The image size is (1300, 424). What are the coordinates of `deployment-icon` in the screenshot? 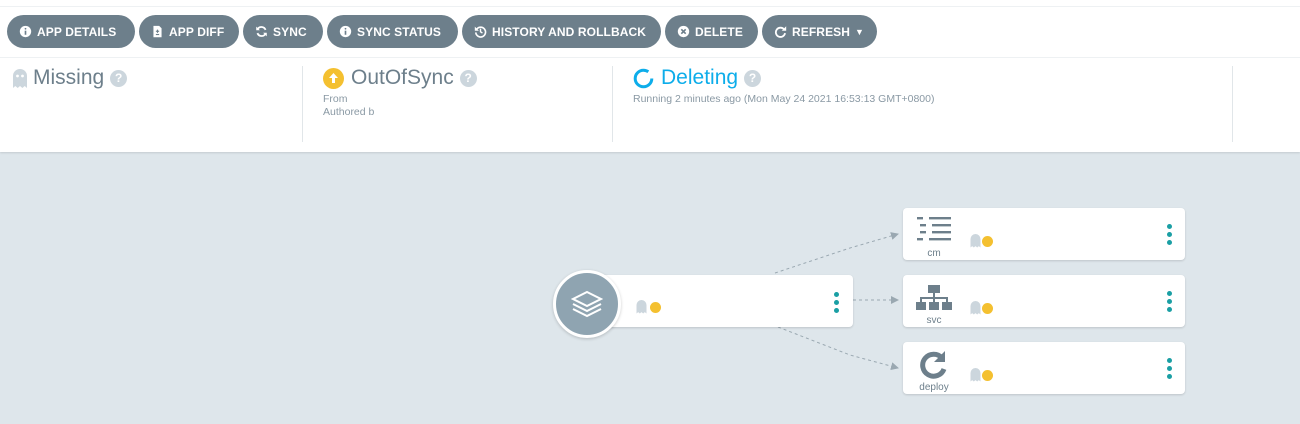 It's located at (933, 367).